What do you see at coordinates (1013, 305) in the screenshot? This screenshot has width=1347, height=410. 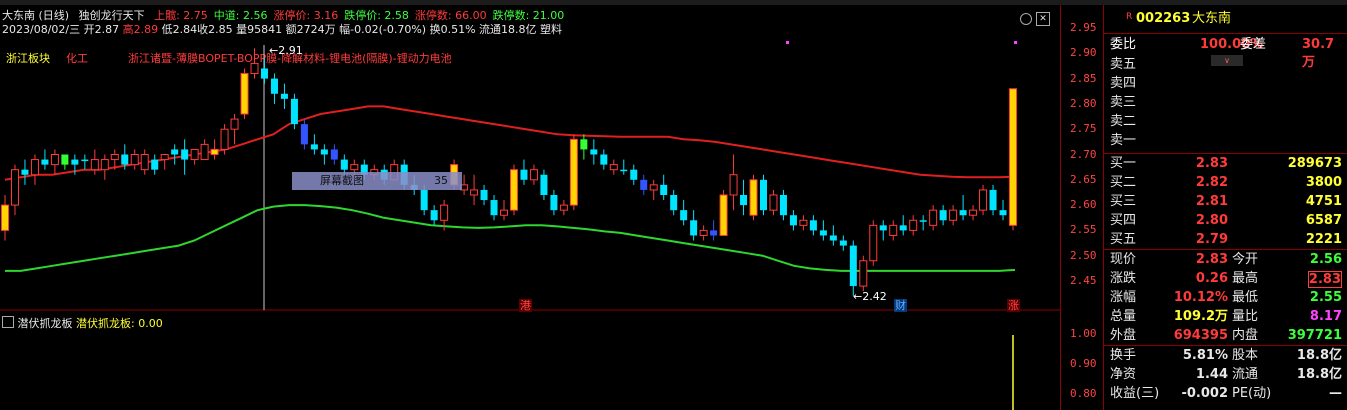 I see `mark-zhang: 涨` at bounding box center [1013, 305].